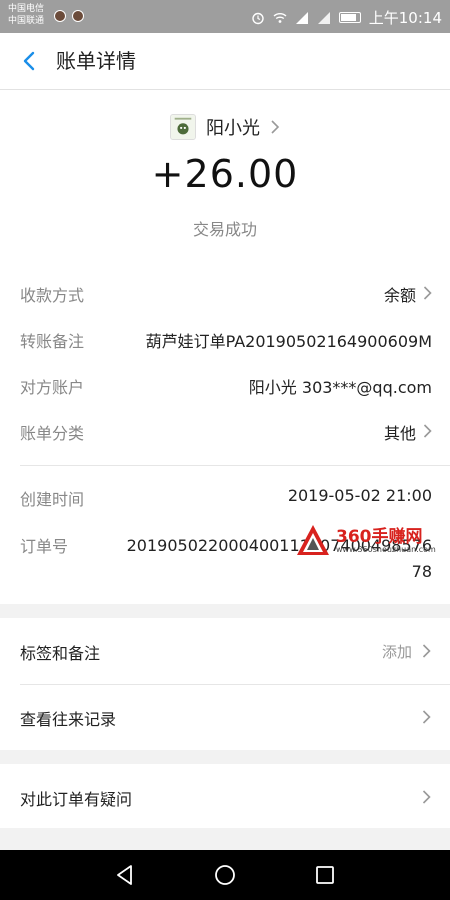 Image resolution: width=450 pixels, height=900 pixels. I want to click on avatar-image, so click(183, 127).